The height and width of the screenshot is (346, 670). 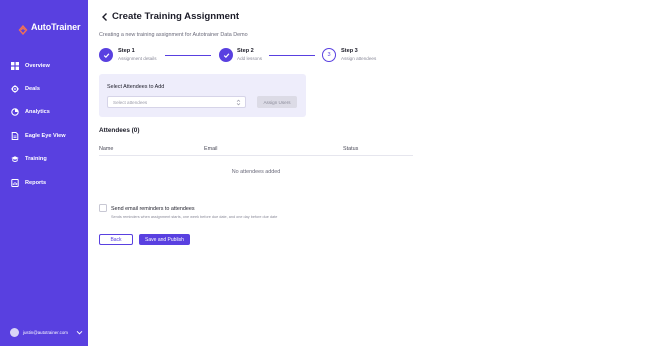 What do you see at coordinates (250, 58) in the screenshot?
I see `step-2-desc: Add lessons` at bounding box center [250, 58].